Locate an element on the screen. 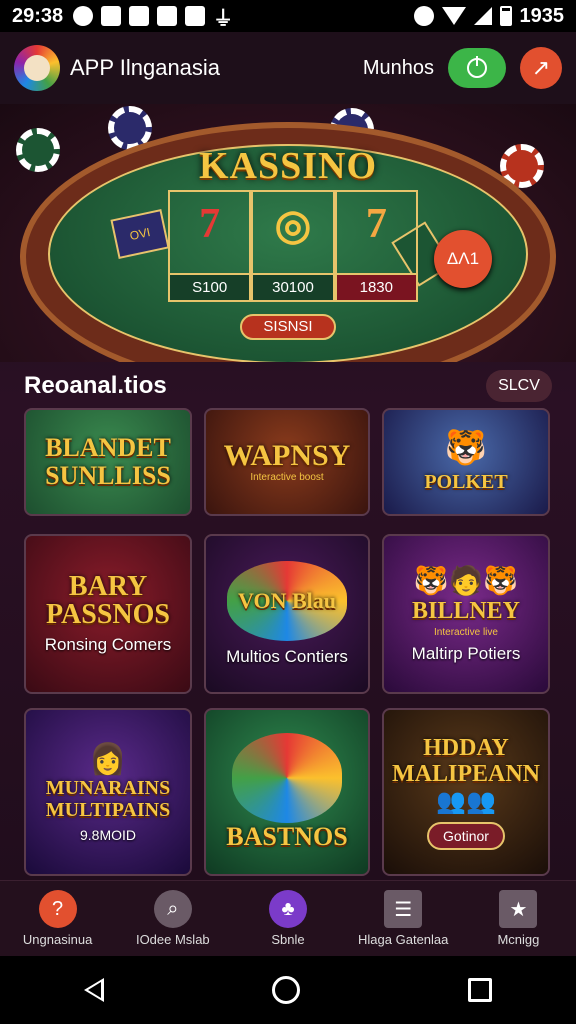 This screenshot has height=1024, width=576. reel-1: 7 S100 is located at coordinates (210, 246).